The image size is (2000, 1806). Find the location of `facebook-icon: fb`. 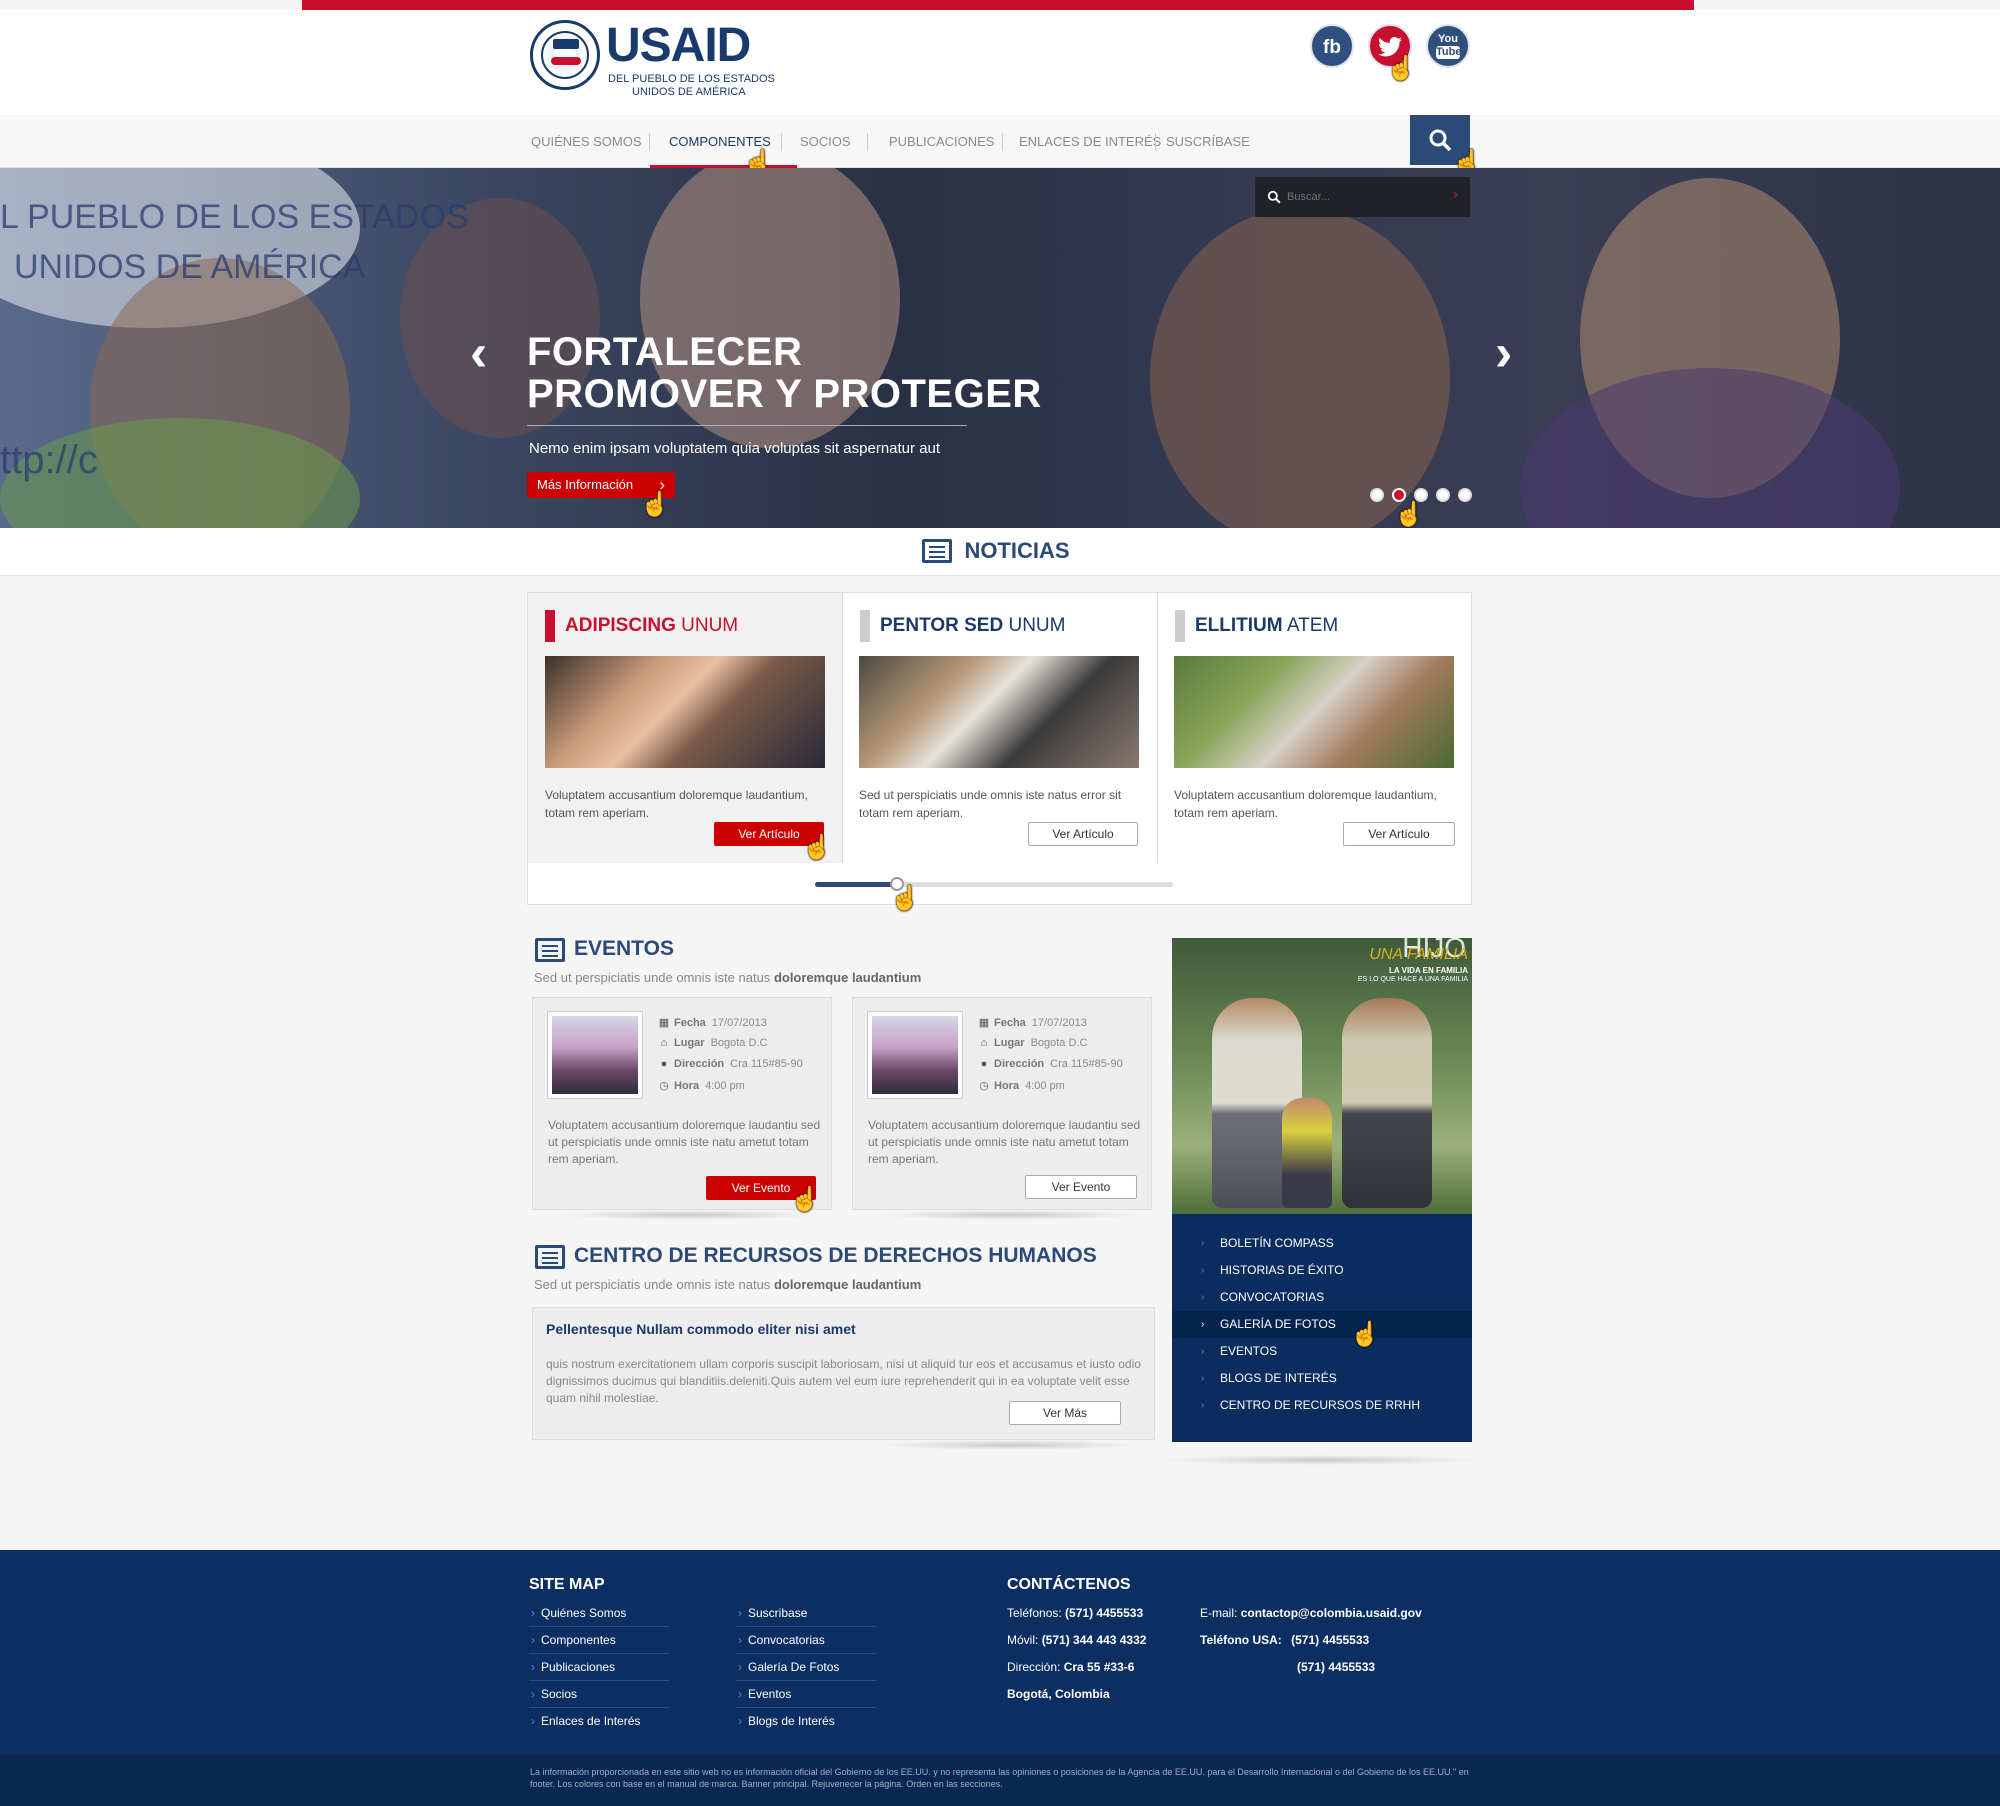

facebook-icon: fb is located at coordinates (1332, 46).